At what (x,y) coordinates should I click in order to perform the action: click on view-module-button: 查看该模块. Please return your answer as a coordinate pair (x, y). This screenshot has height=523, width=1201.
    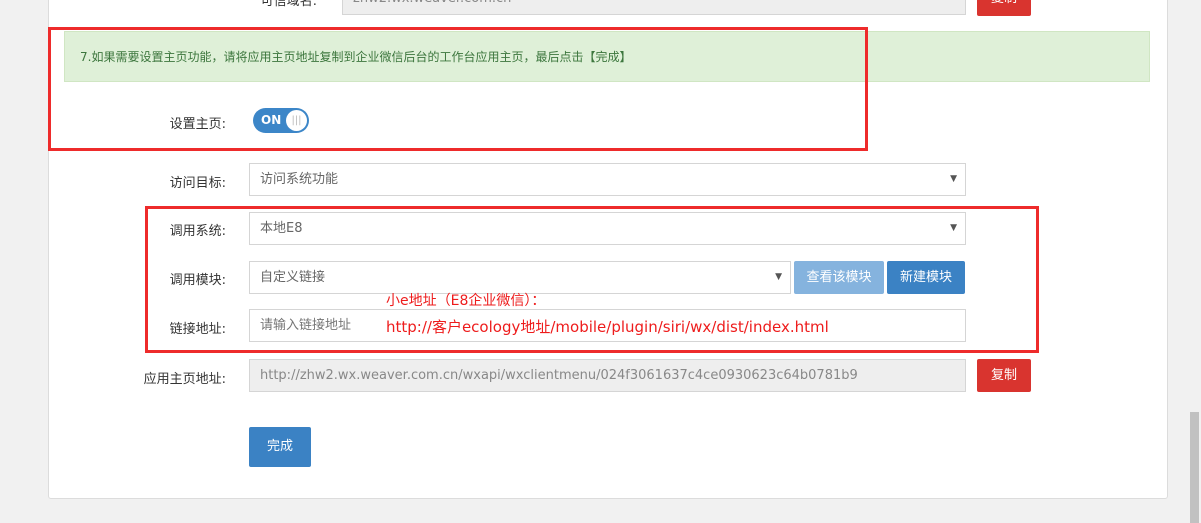
    Looking at the image, I should click on (839, 277).